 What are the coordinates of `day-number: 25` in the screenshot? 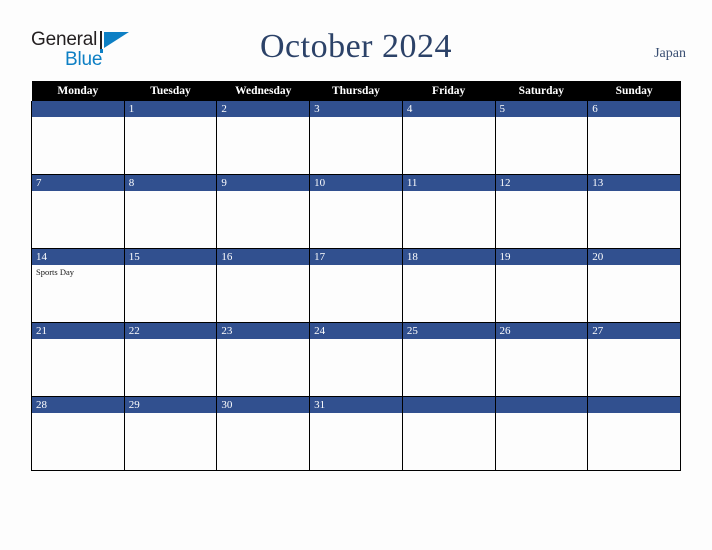 It's located at (448, 331).